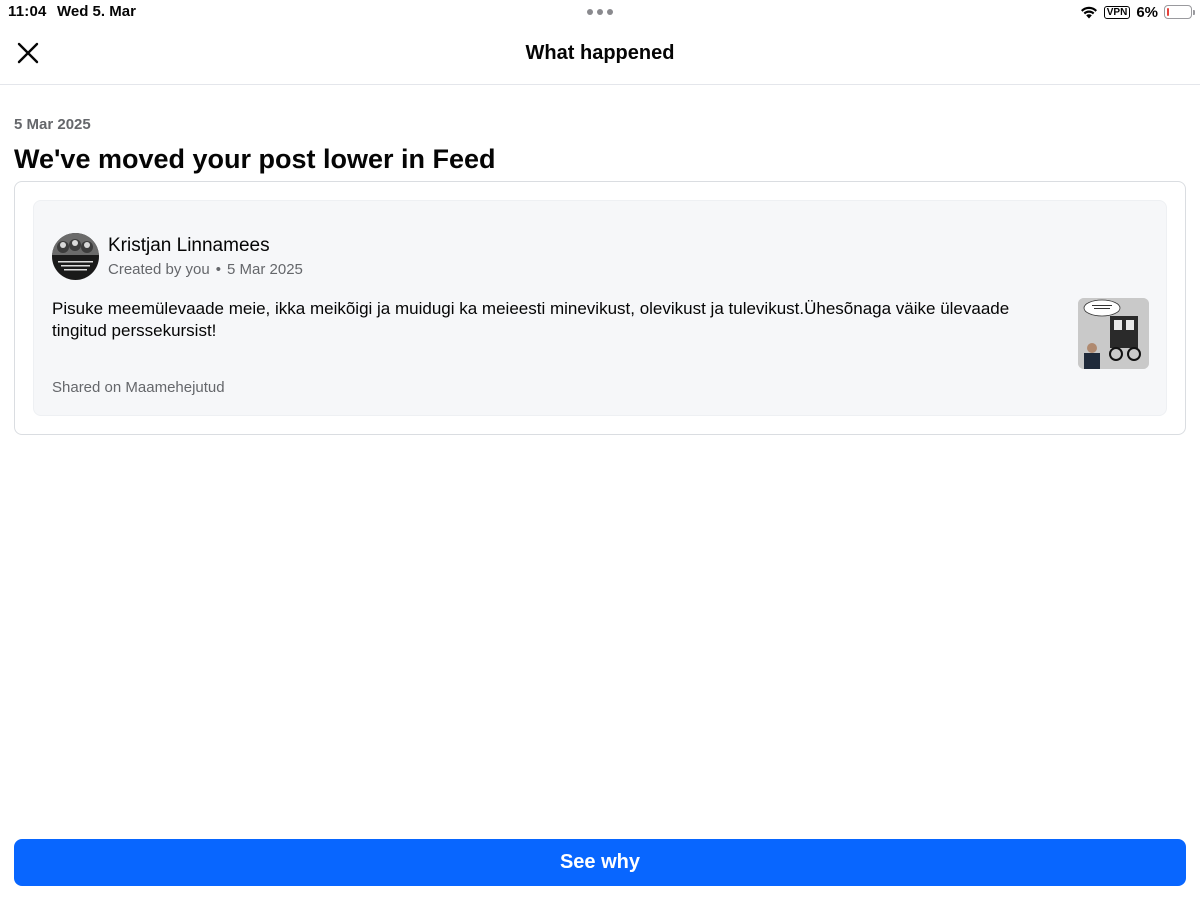  I want to click on status-date: Wed 5. Mar, so click(96, 11).